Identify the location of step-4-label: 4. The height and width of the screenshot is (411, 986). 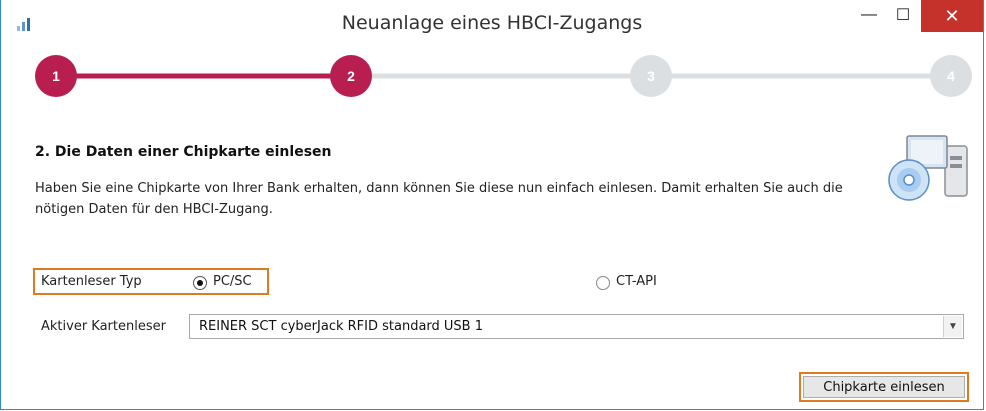
(951, 76).